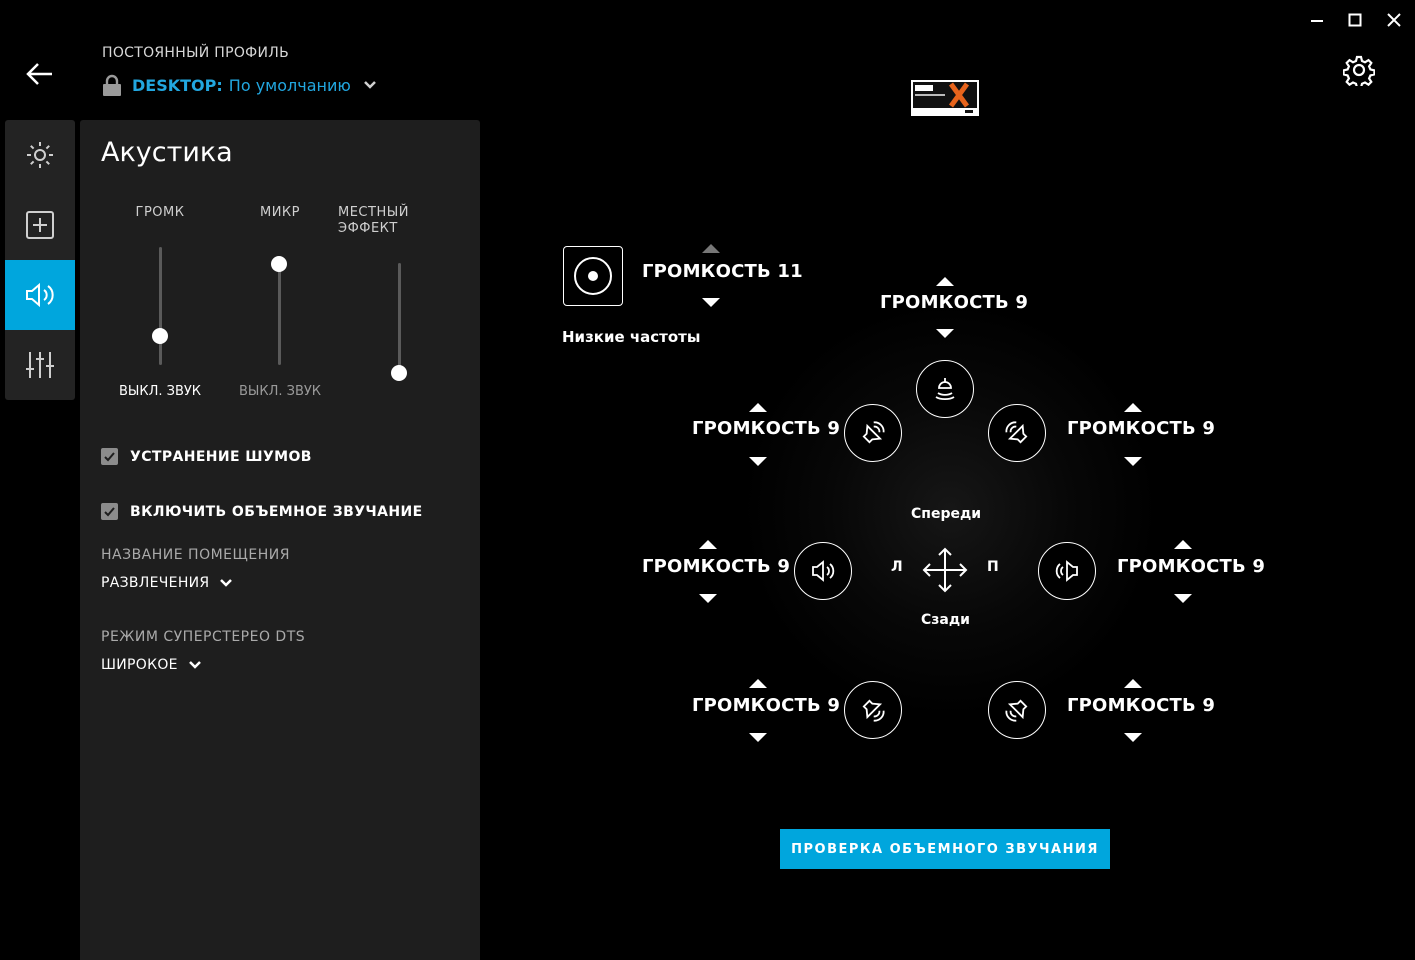  I want to click on back-button, so click(40, 74).